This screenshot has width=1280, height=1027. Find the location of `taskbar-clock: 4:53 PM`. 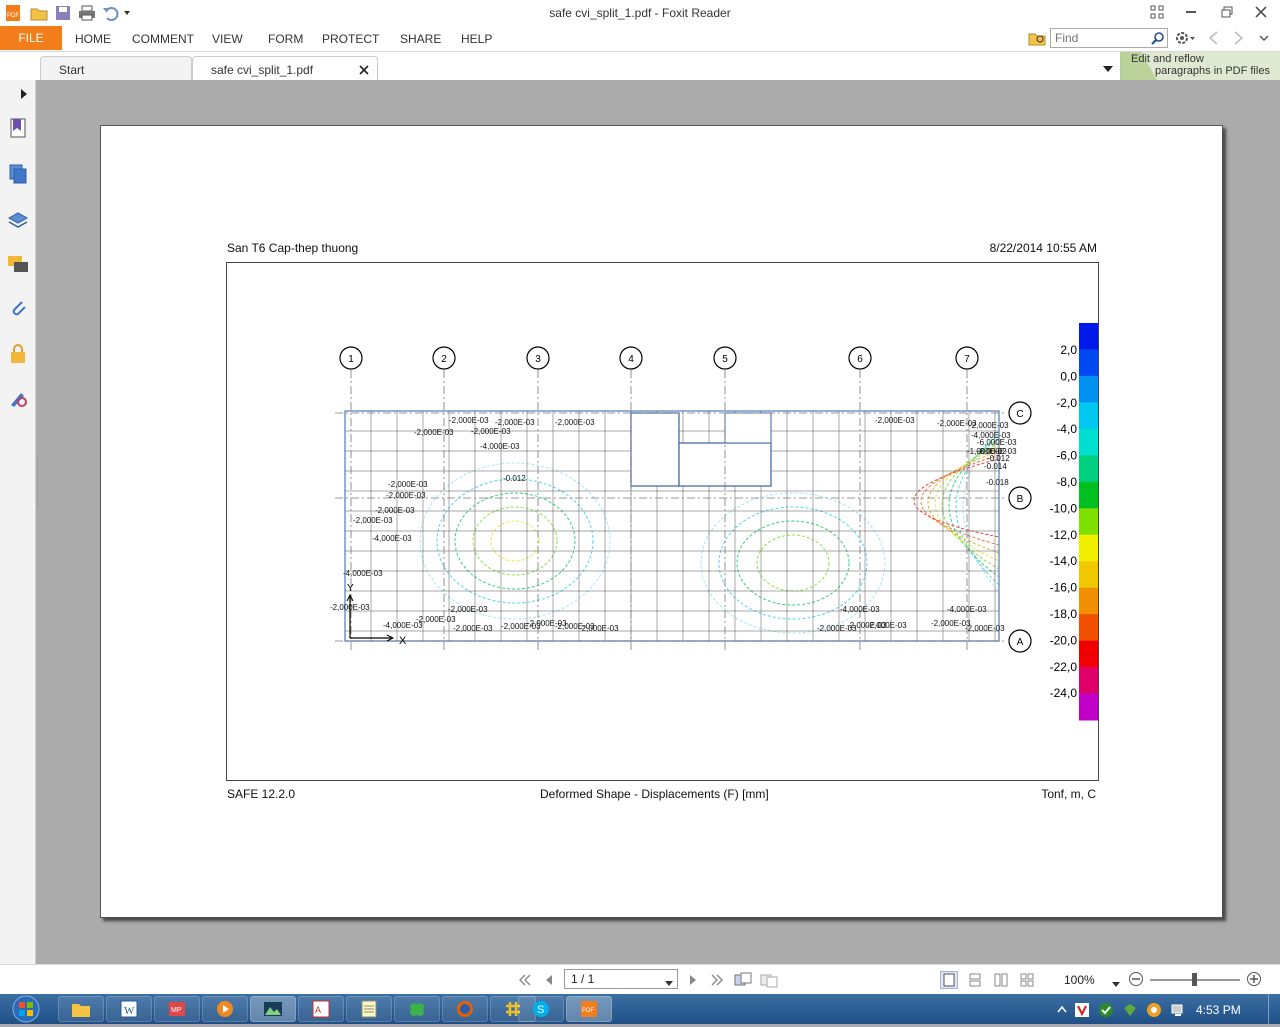

taskbar-clock: 4:53 PM is located at coordinates (1218, 1010).